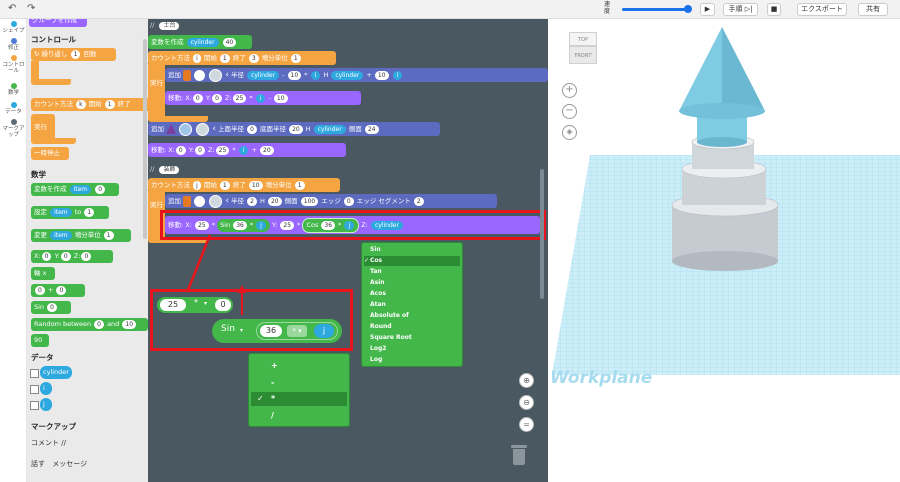 The image size is (900, 482). Describe the element at coordinates (377, 282) in the screenshot. I see `function-option: Asin` at that location.